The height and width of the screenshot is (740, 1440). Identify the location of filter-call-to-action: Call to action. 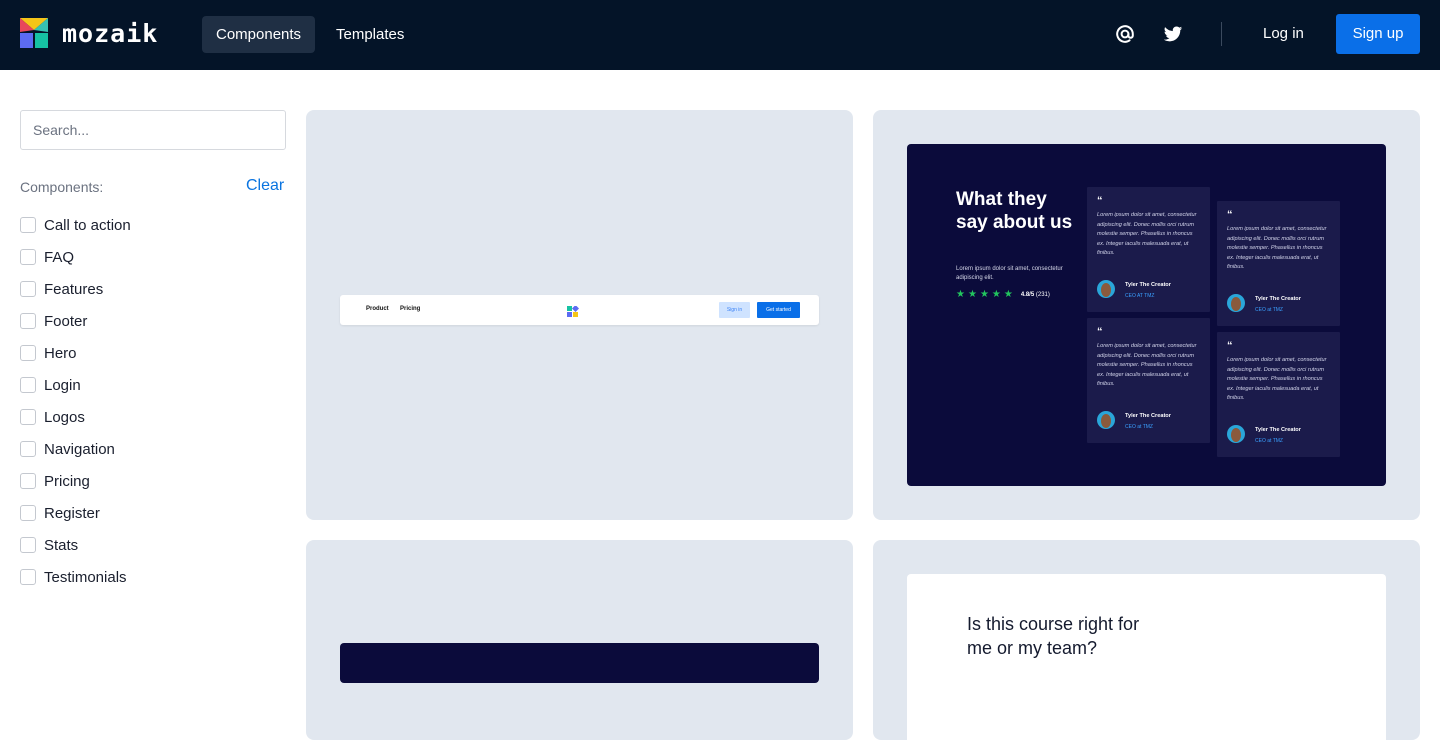
(75, 225).